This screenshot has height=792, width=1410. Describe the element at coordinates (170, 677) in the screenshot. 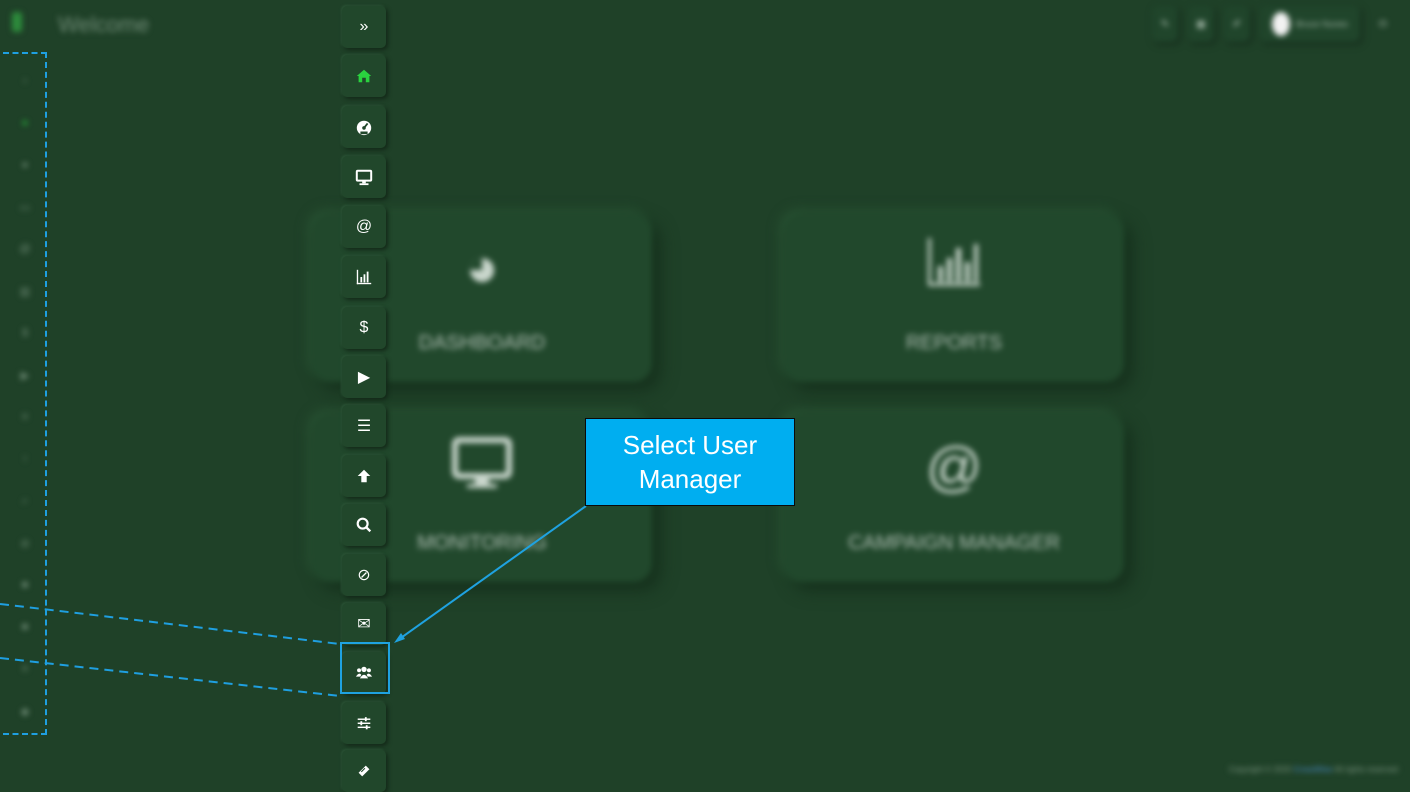

I see `zoom-line-bottom` at that location.